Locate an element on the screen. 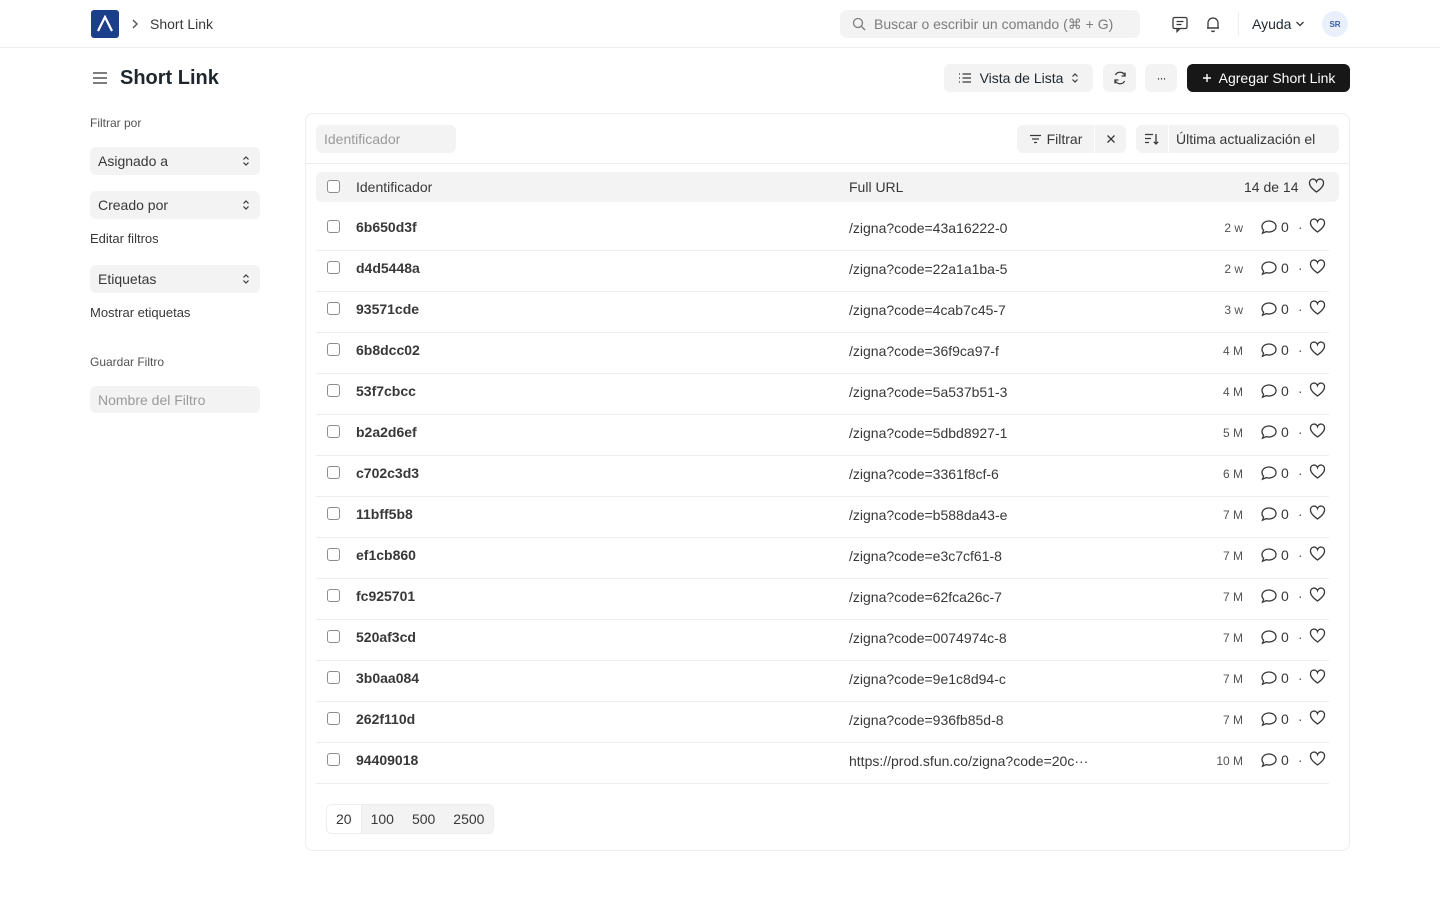 Image resolution: width=1440 pixels, height=900 pixels. assigned-to-select: Asignado a is located at coordinates (175, 161).